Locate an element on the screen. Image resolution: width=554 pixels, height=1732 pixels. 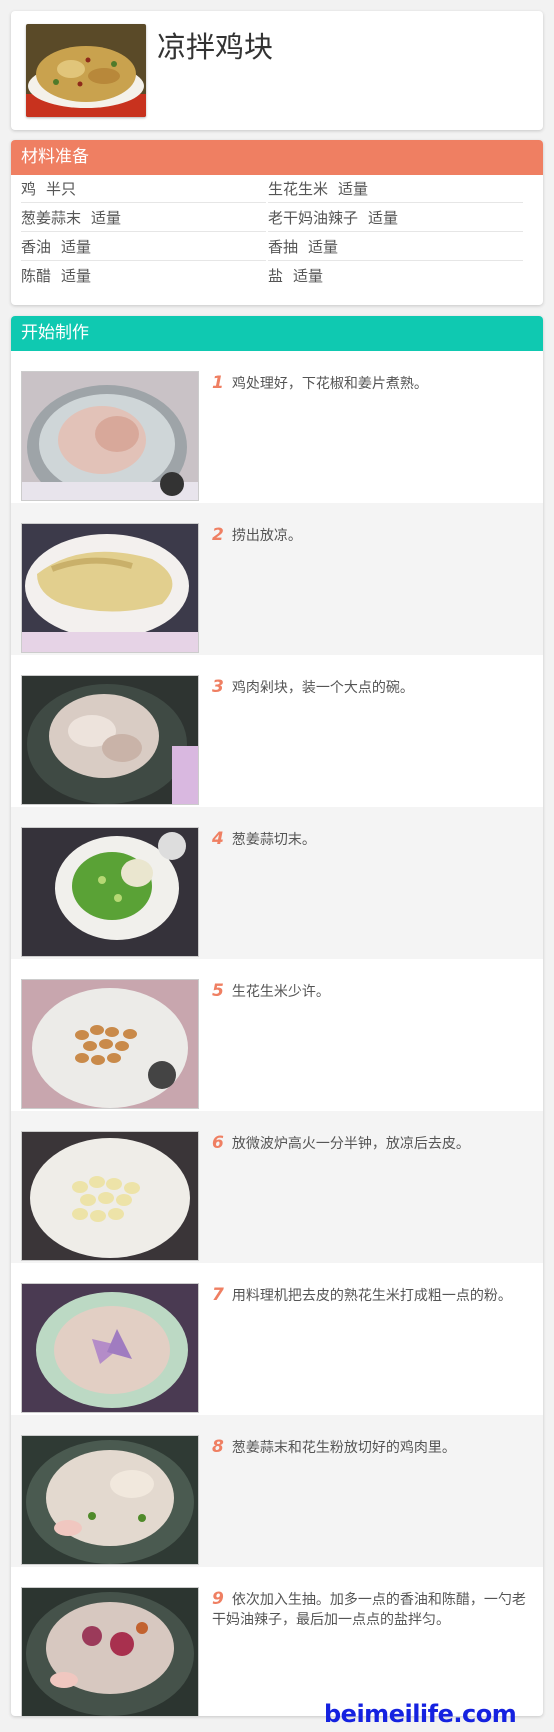
step-number: 4 is located at coordinates (218, 839).